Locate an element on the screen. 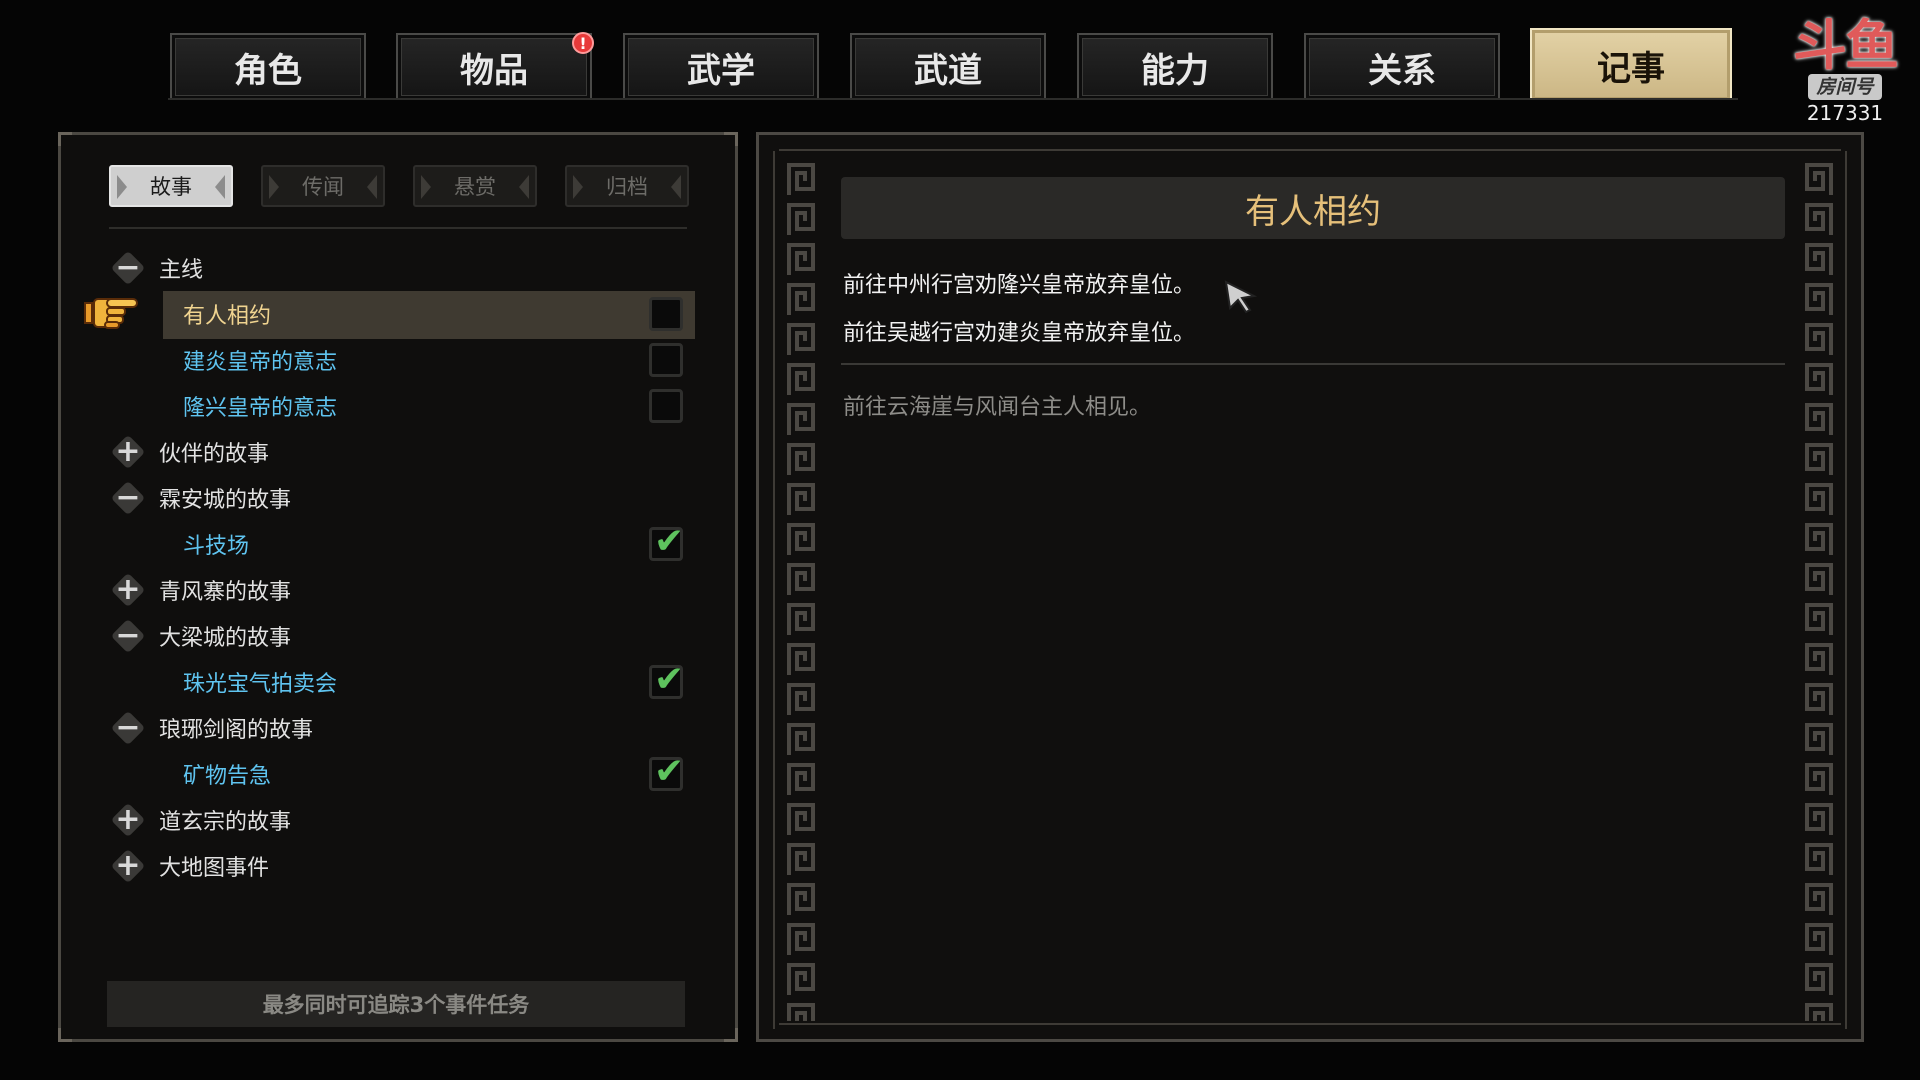  subtab-label: 故事 is located at coordinates (171, 187).